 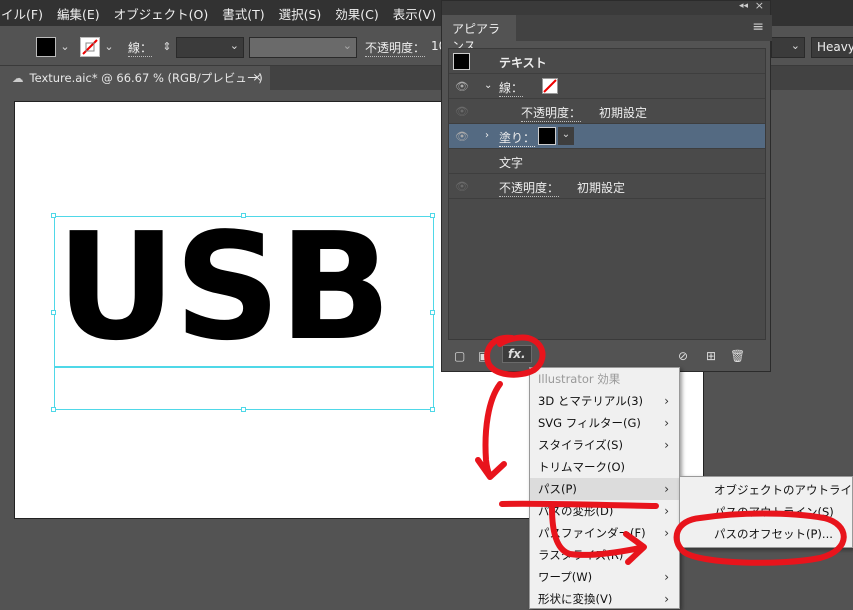 What do you see at coordinates (257, 77) in the screenshot?
I see `close-document-button: ×` at bounding box center [257, 77].